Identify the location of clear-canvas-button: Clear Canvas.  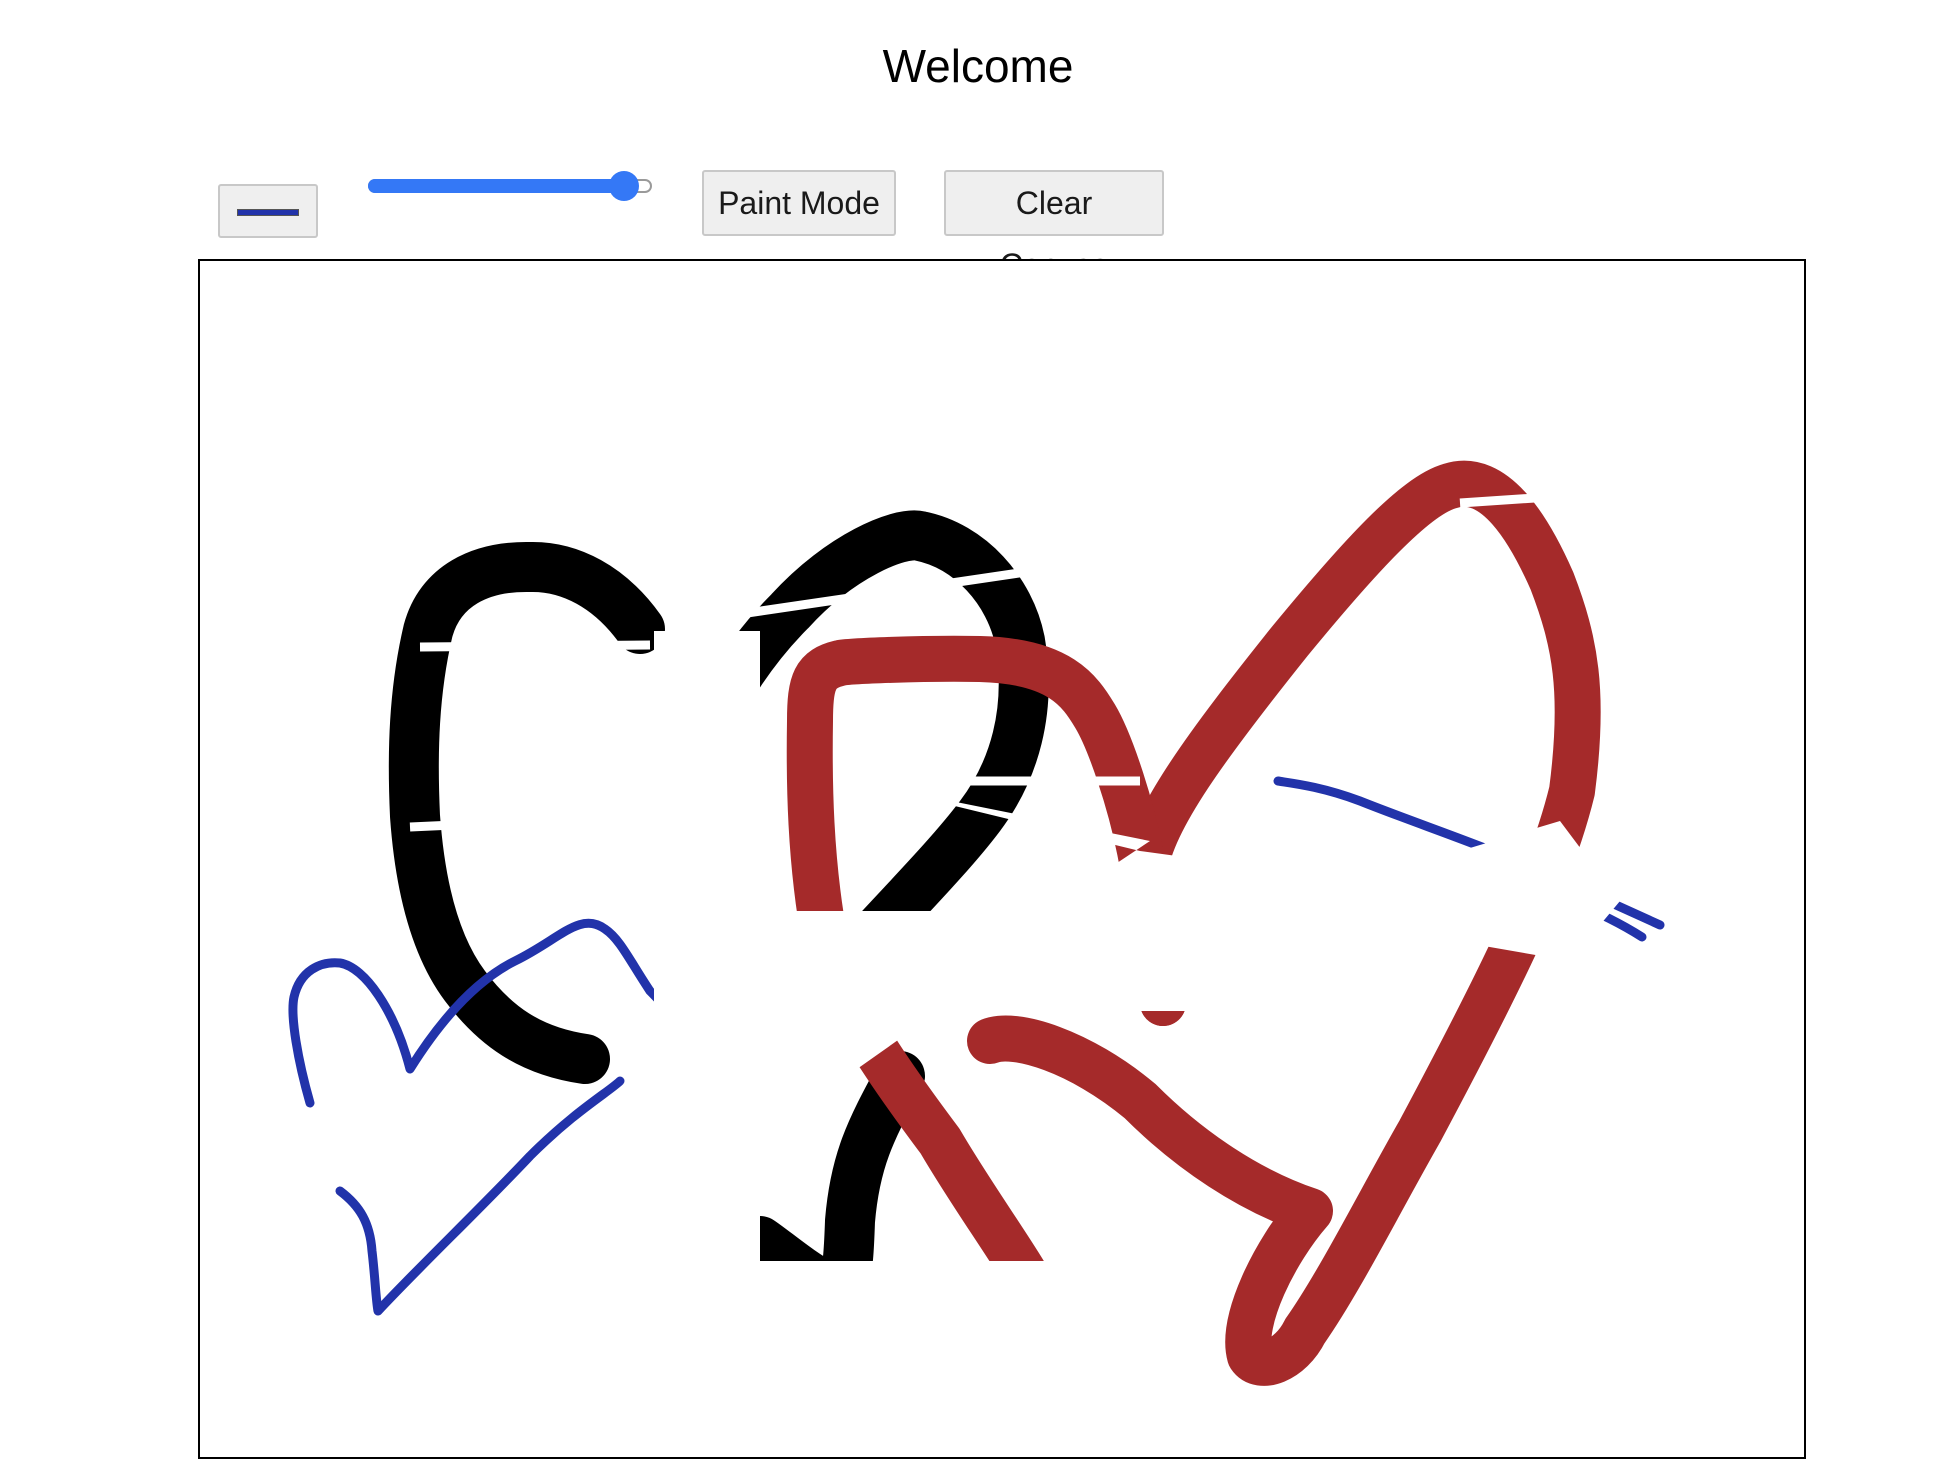
(1054, 226).